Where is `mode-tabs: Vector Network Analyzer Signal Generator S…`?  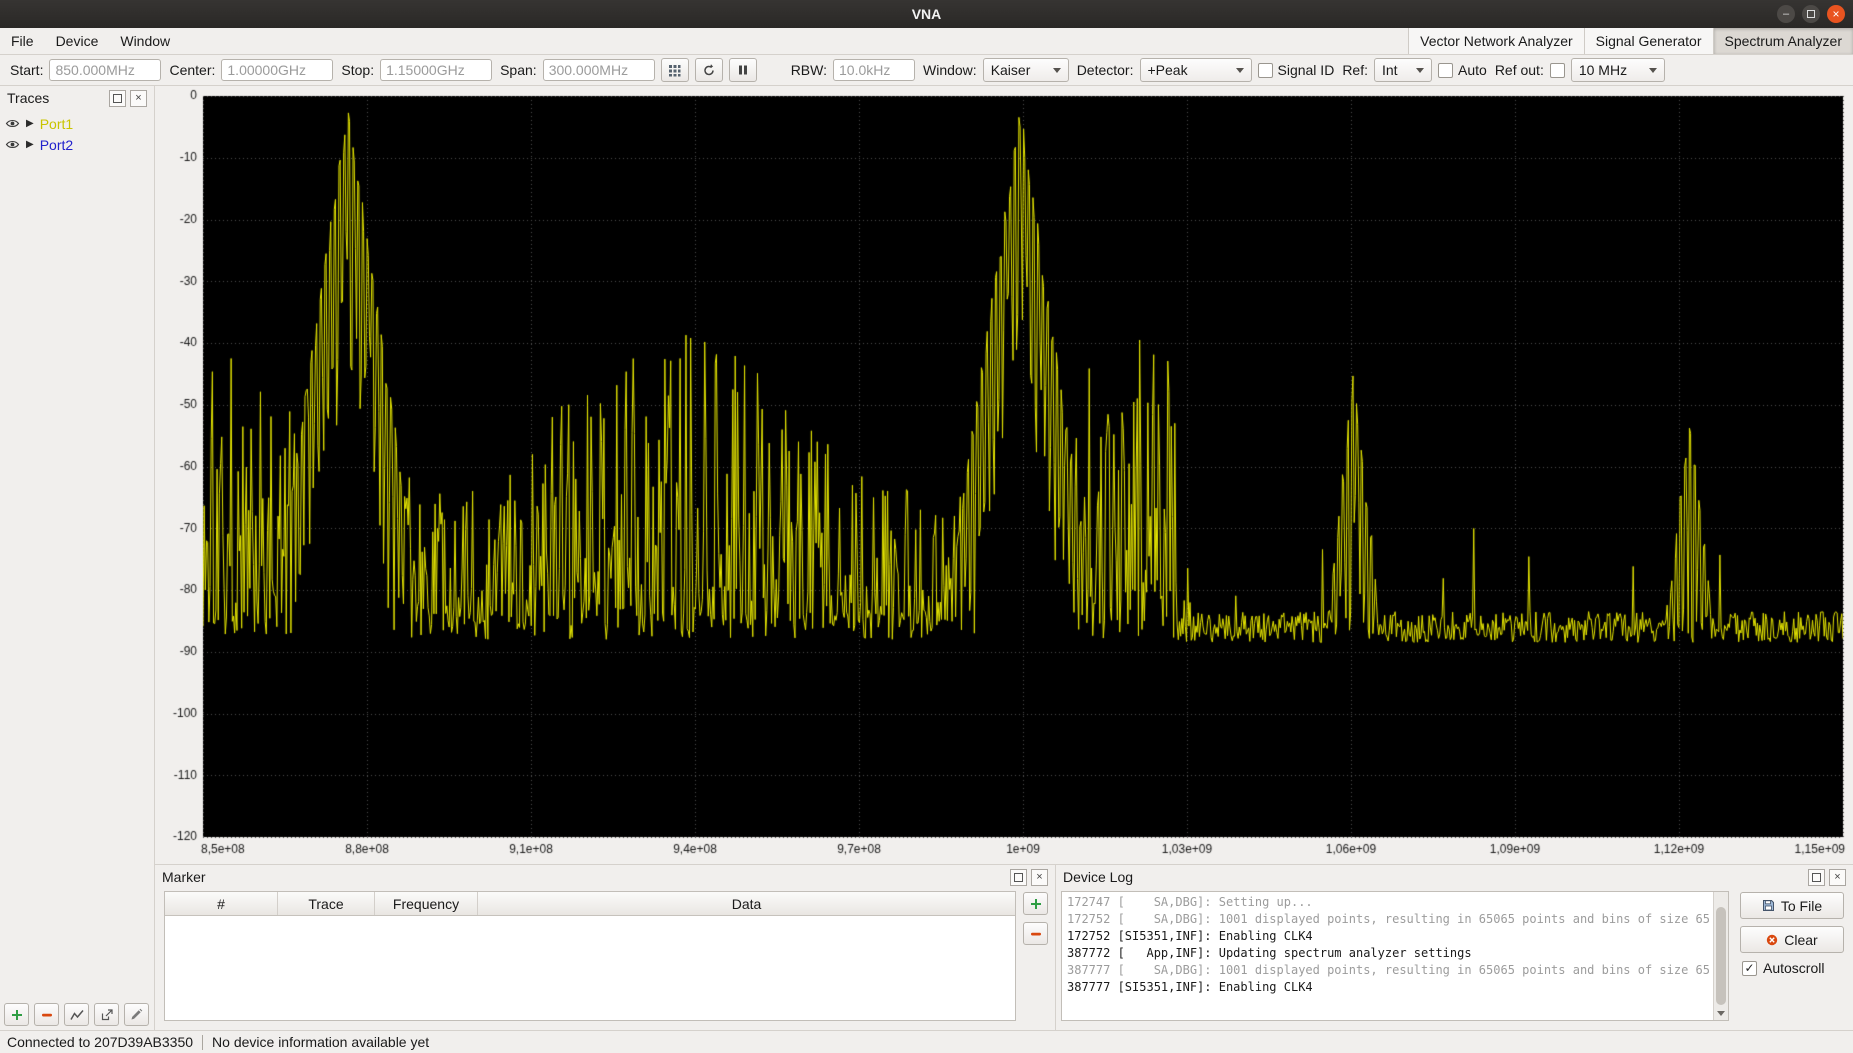
mode-tabs: Vector Network Analyzer Signal Generator S… is located at coordinates (1630, 41).